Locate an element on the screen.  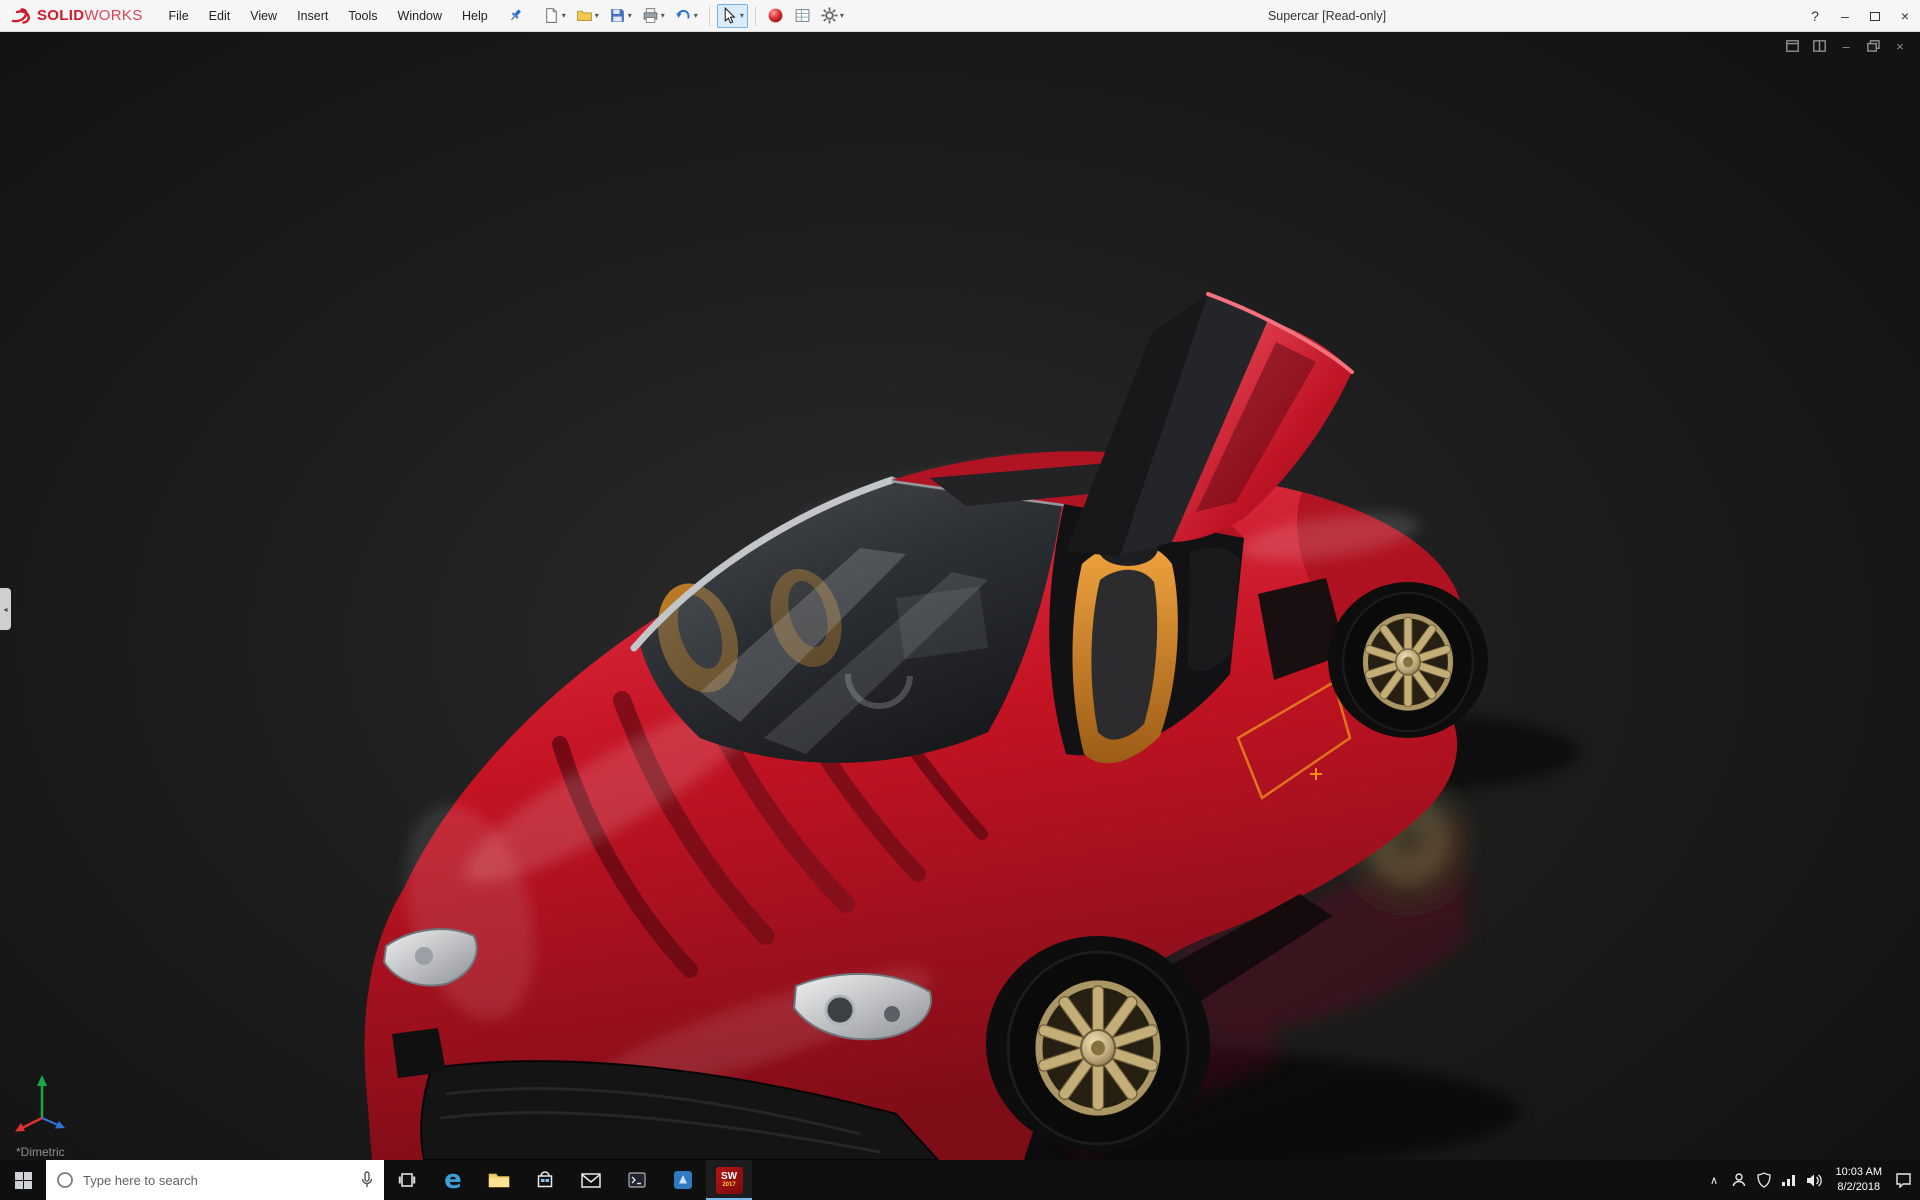
fog-intake is located at coordinates (419, 1053).